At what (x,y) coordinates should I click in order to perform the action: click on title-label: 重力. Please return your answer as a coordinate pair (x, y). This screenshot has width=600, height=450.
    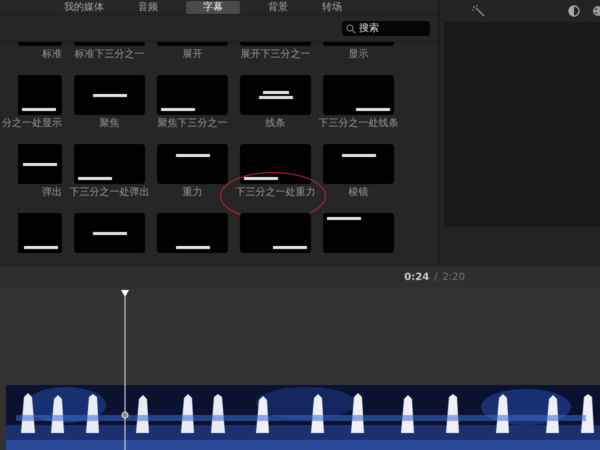
    Looking at the image, I should click on (192, 193).